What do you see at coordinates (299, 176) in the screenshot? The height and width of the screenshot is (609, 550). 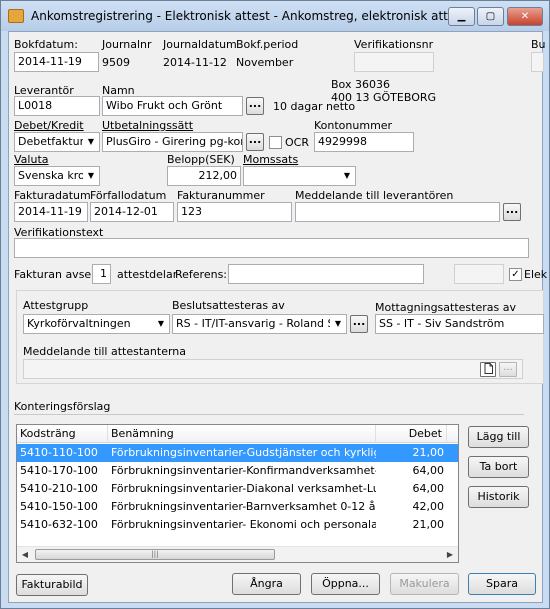 I see `momssats-select: ▼` at bounding box center [299, 176].